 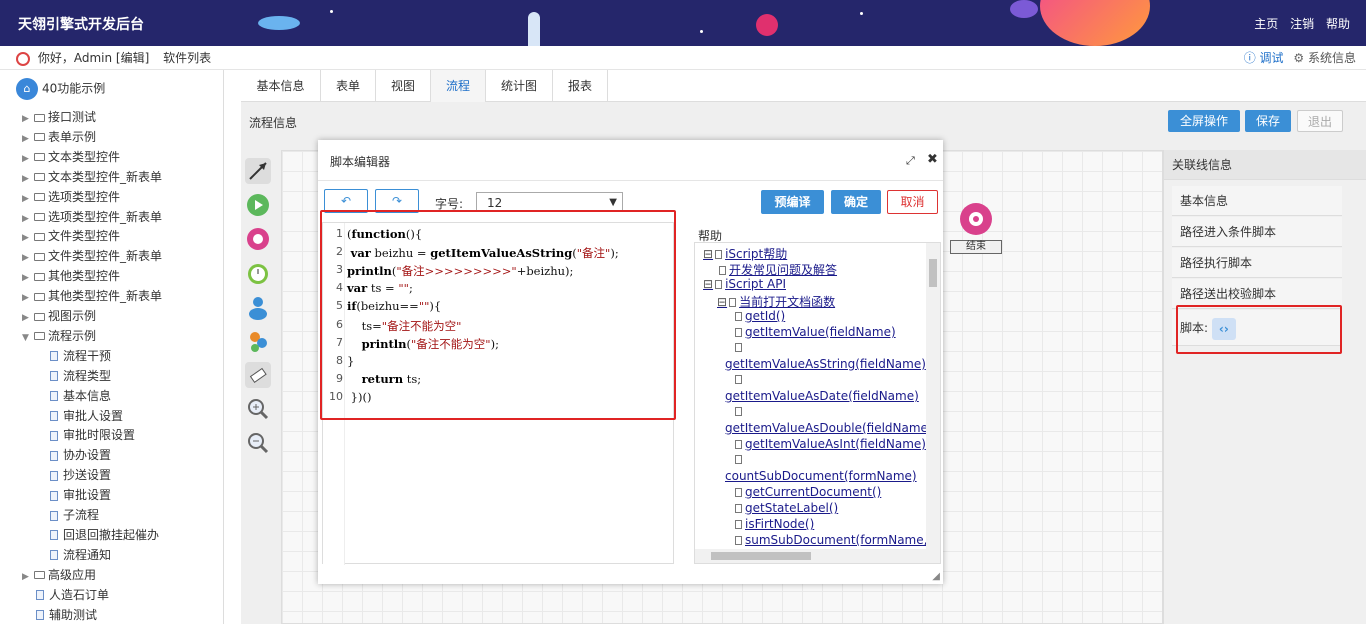 I want to click on timer-node-icon, so click(x=258, y=273).